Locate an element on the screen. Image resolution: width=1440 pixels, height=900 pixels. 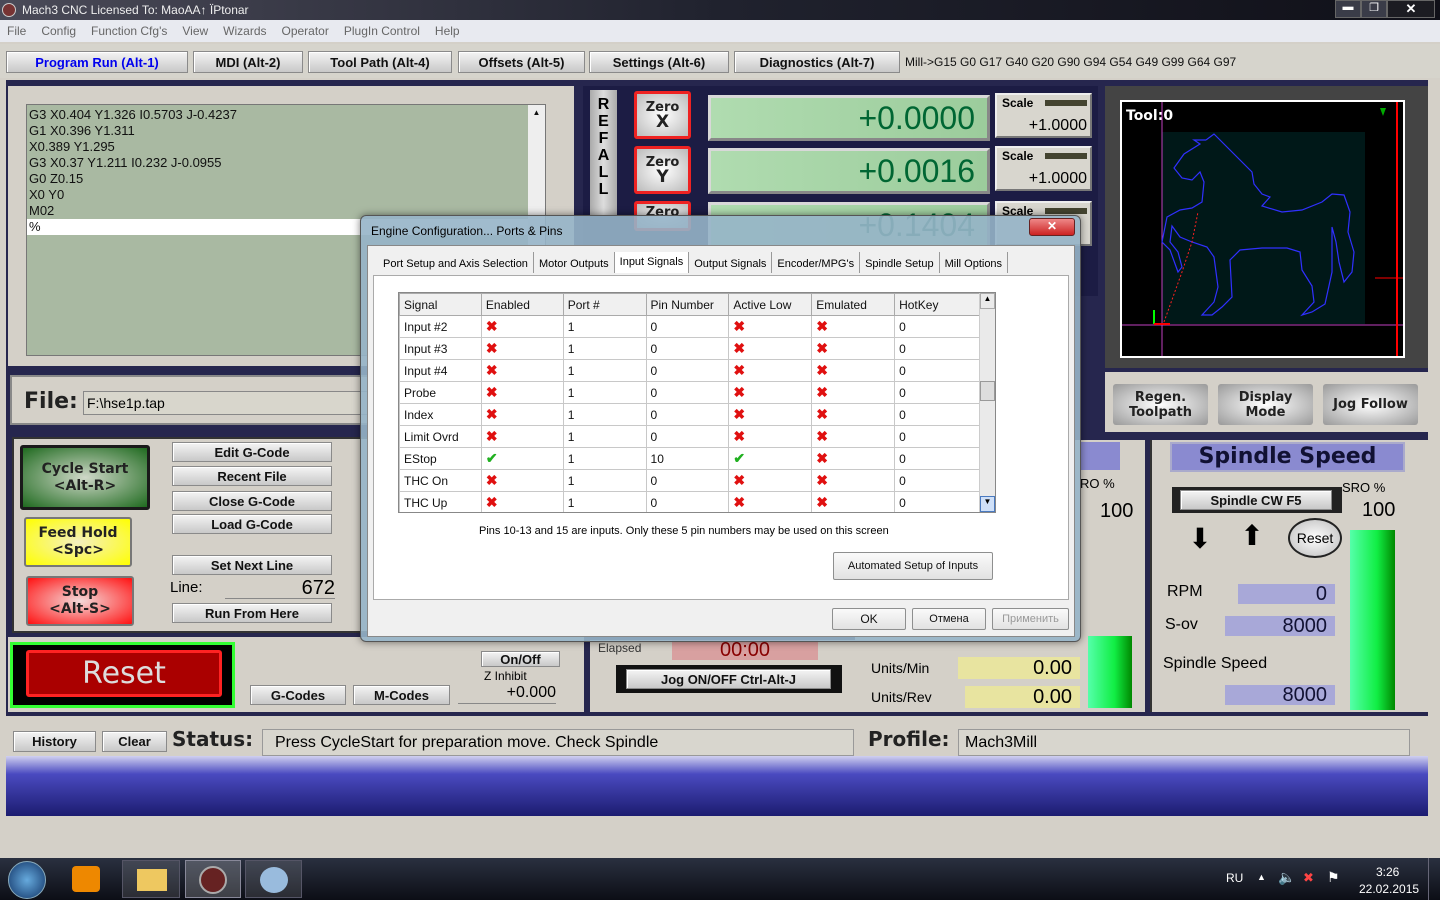
cell-signal: Input #2 is located at coordinates (440, 326).